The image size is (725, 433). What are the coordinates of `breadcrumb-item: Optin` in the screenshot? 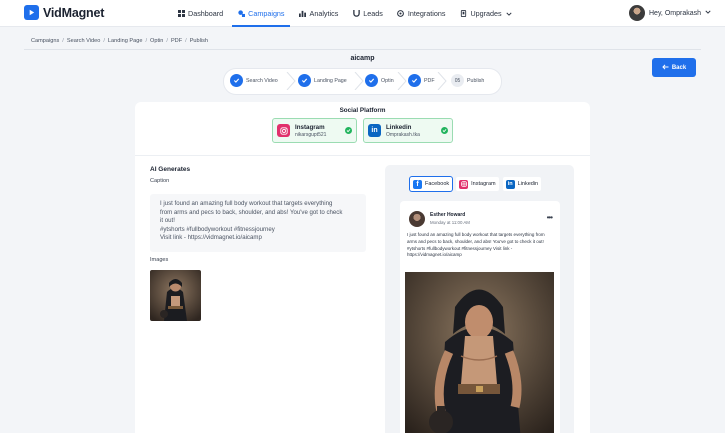 It's located at (156, 41).